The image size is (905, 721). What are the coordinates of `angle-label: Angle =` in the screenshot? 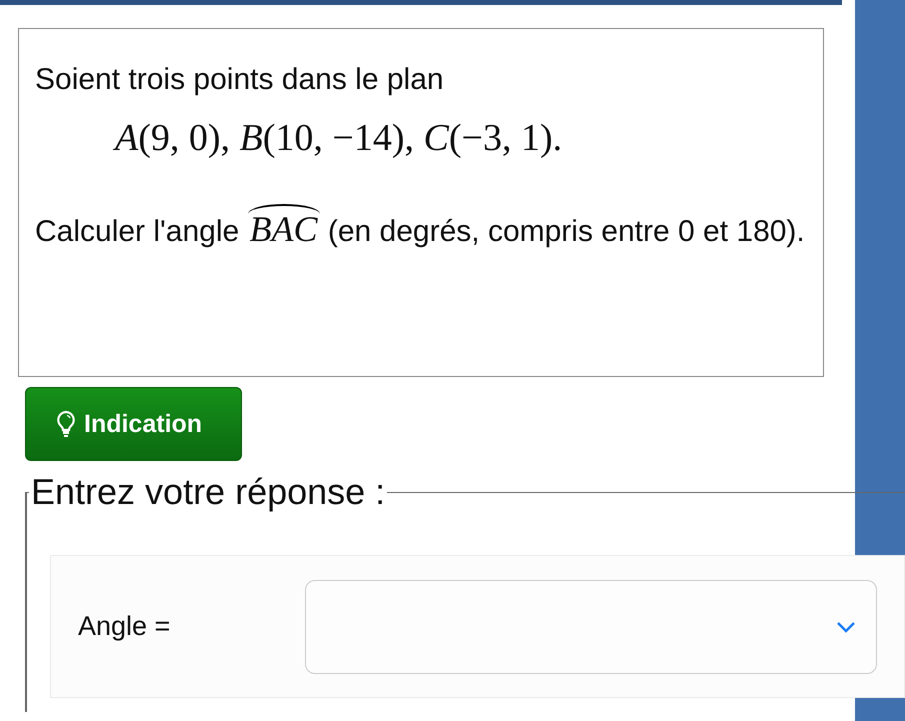 It's located at (125, 626).